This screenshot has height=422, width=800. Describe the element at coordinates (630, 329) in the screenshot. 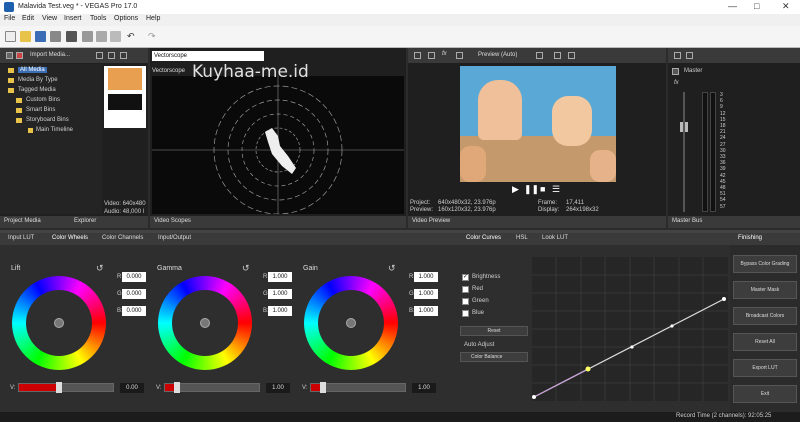

I see `curve-graph` at that location.